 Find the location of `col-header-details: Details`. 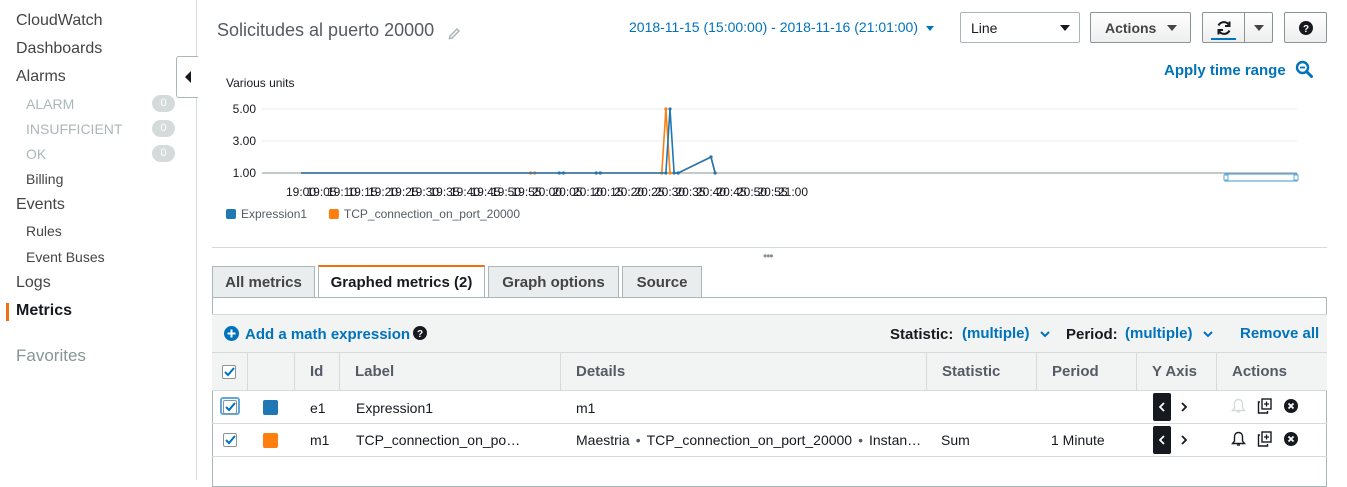

col-header-details: Details is located at coordinates (744, 372).